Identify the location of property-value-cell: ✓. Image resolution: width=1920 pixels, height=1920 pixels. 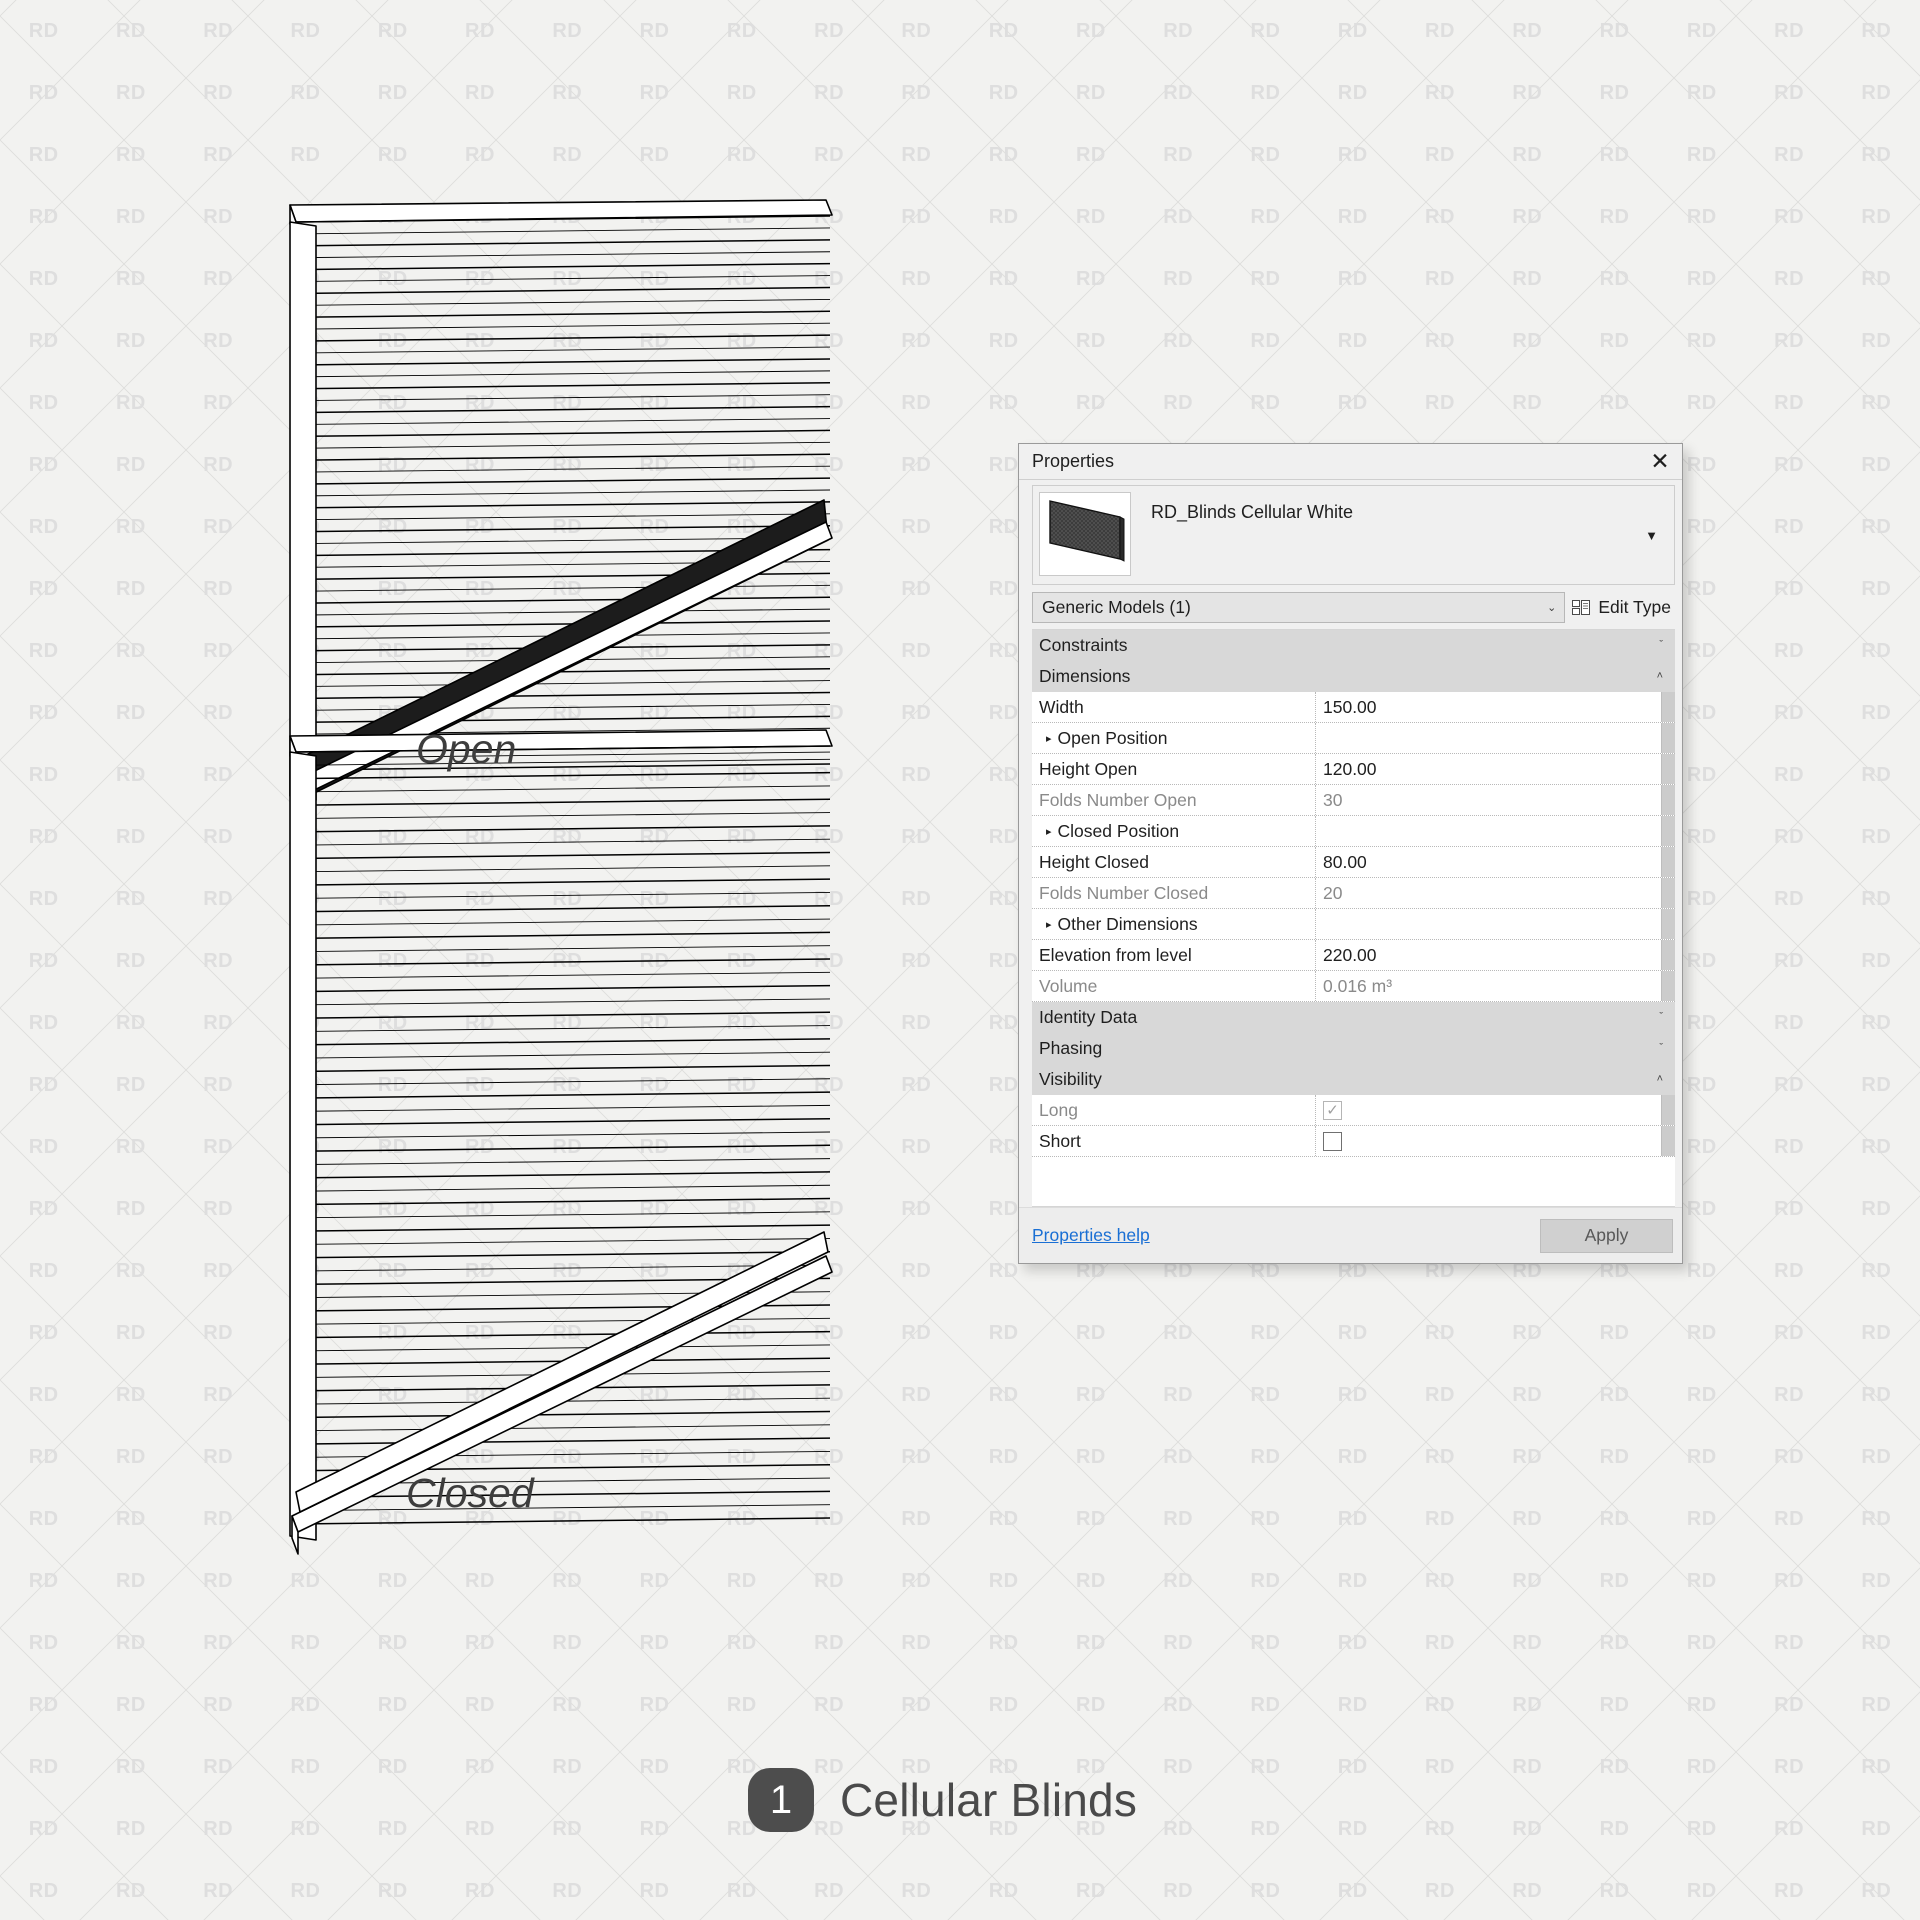
(1488, 1110).